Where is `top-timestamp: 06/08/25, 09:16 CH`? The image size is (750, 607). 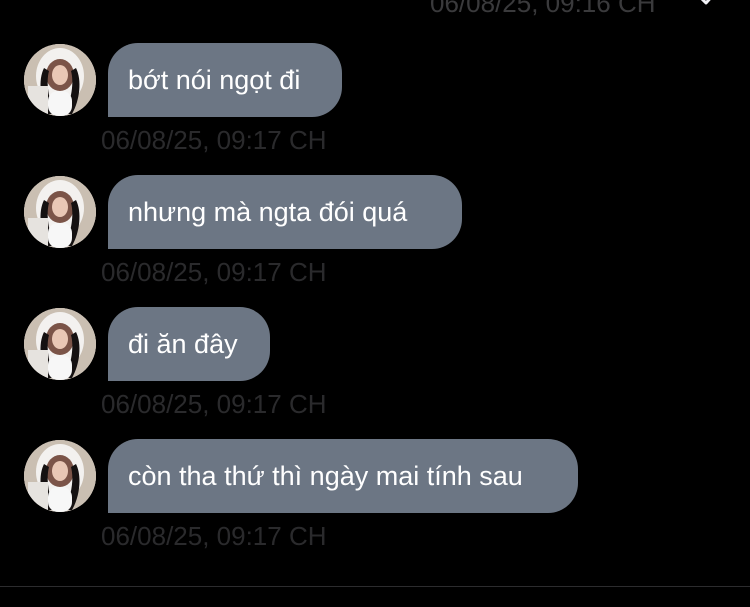 top-timestamp: 06/08/25, 09:16 CH is located at coordinates (543, 9).